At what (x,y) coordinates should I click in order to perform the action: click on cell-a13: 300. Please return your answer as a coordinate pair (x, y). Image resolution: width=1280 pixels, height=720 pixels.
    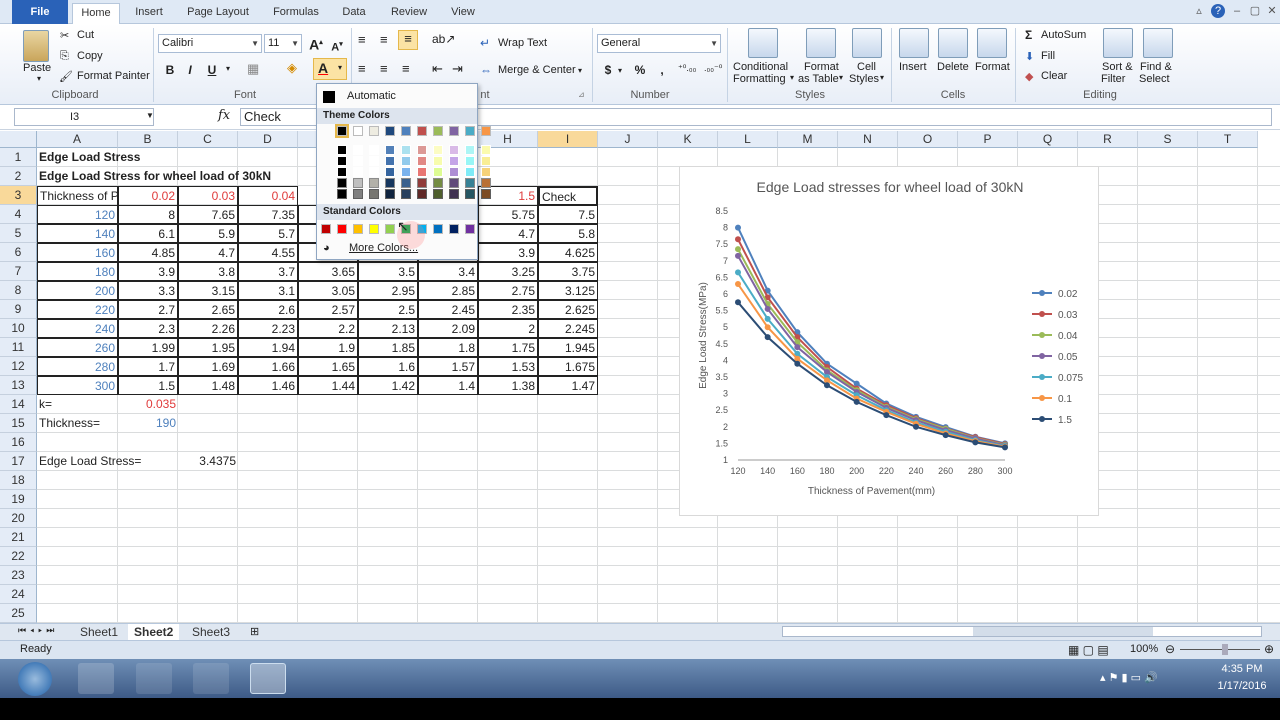
    Looking at the image, I should click on (77, 385).